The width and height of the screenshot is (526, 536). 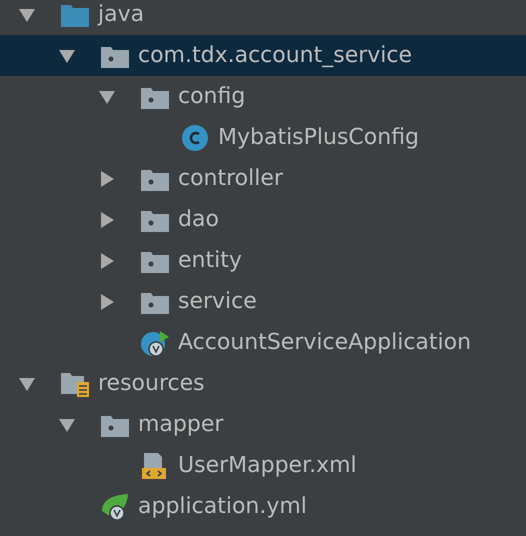 What do you see at coordinates (155, 342) in the screenshot?
I see `spring-class-icon` at bounding box center [155, 342].